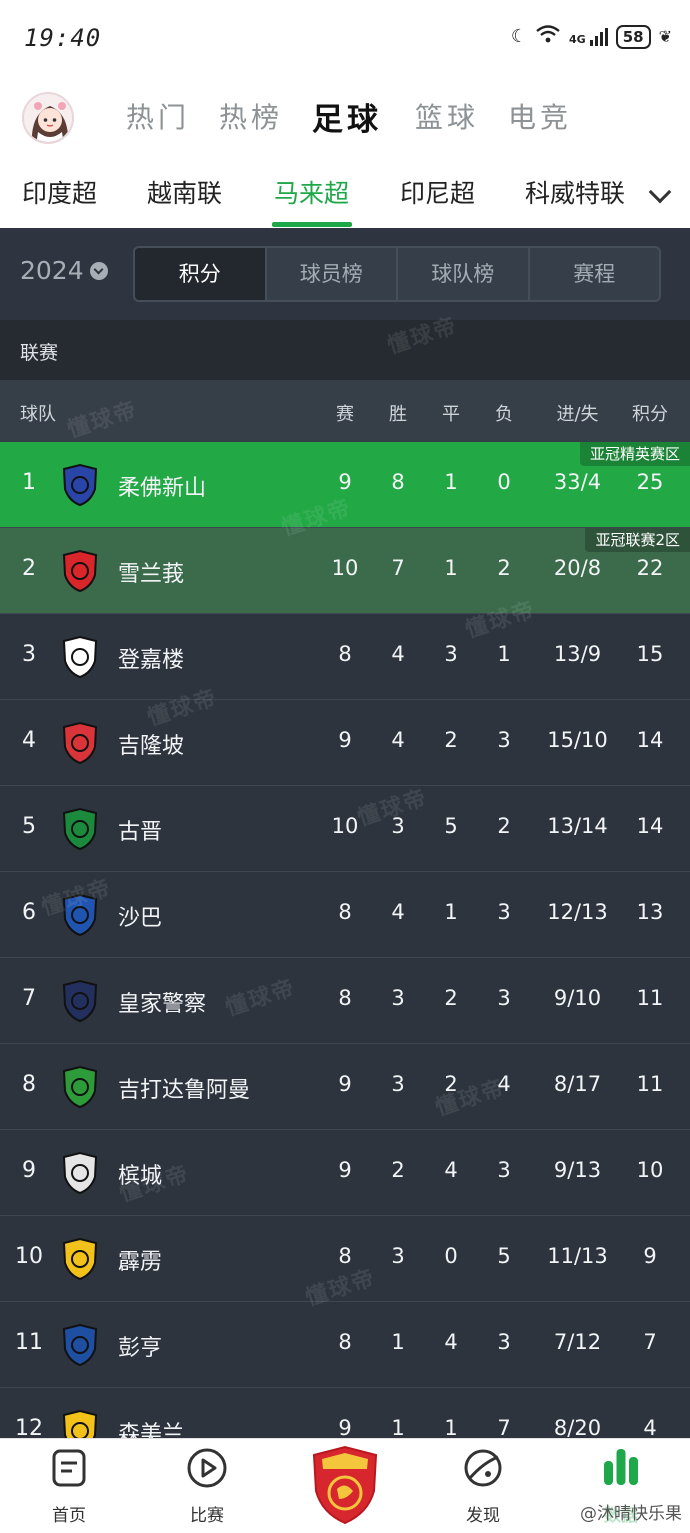  What do you see at coordinates (312, 224) in the screenshot?
I see `active-tab-indicator` at bounding box center [312, 224].